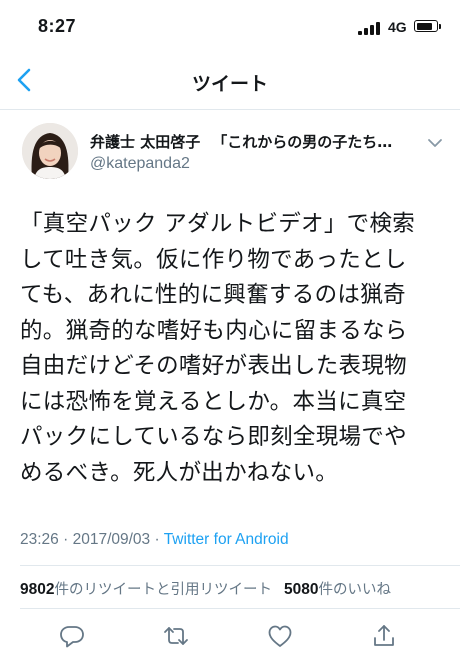 The image size is (460, 666). What do you see at coordinates (214, 330) in the screenshot?
I see `tweet-text-line: 的。猟奇的な嗜好も内心に留まるなら` at bounding box center [214, 330].